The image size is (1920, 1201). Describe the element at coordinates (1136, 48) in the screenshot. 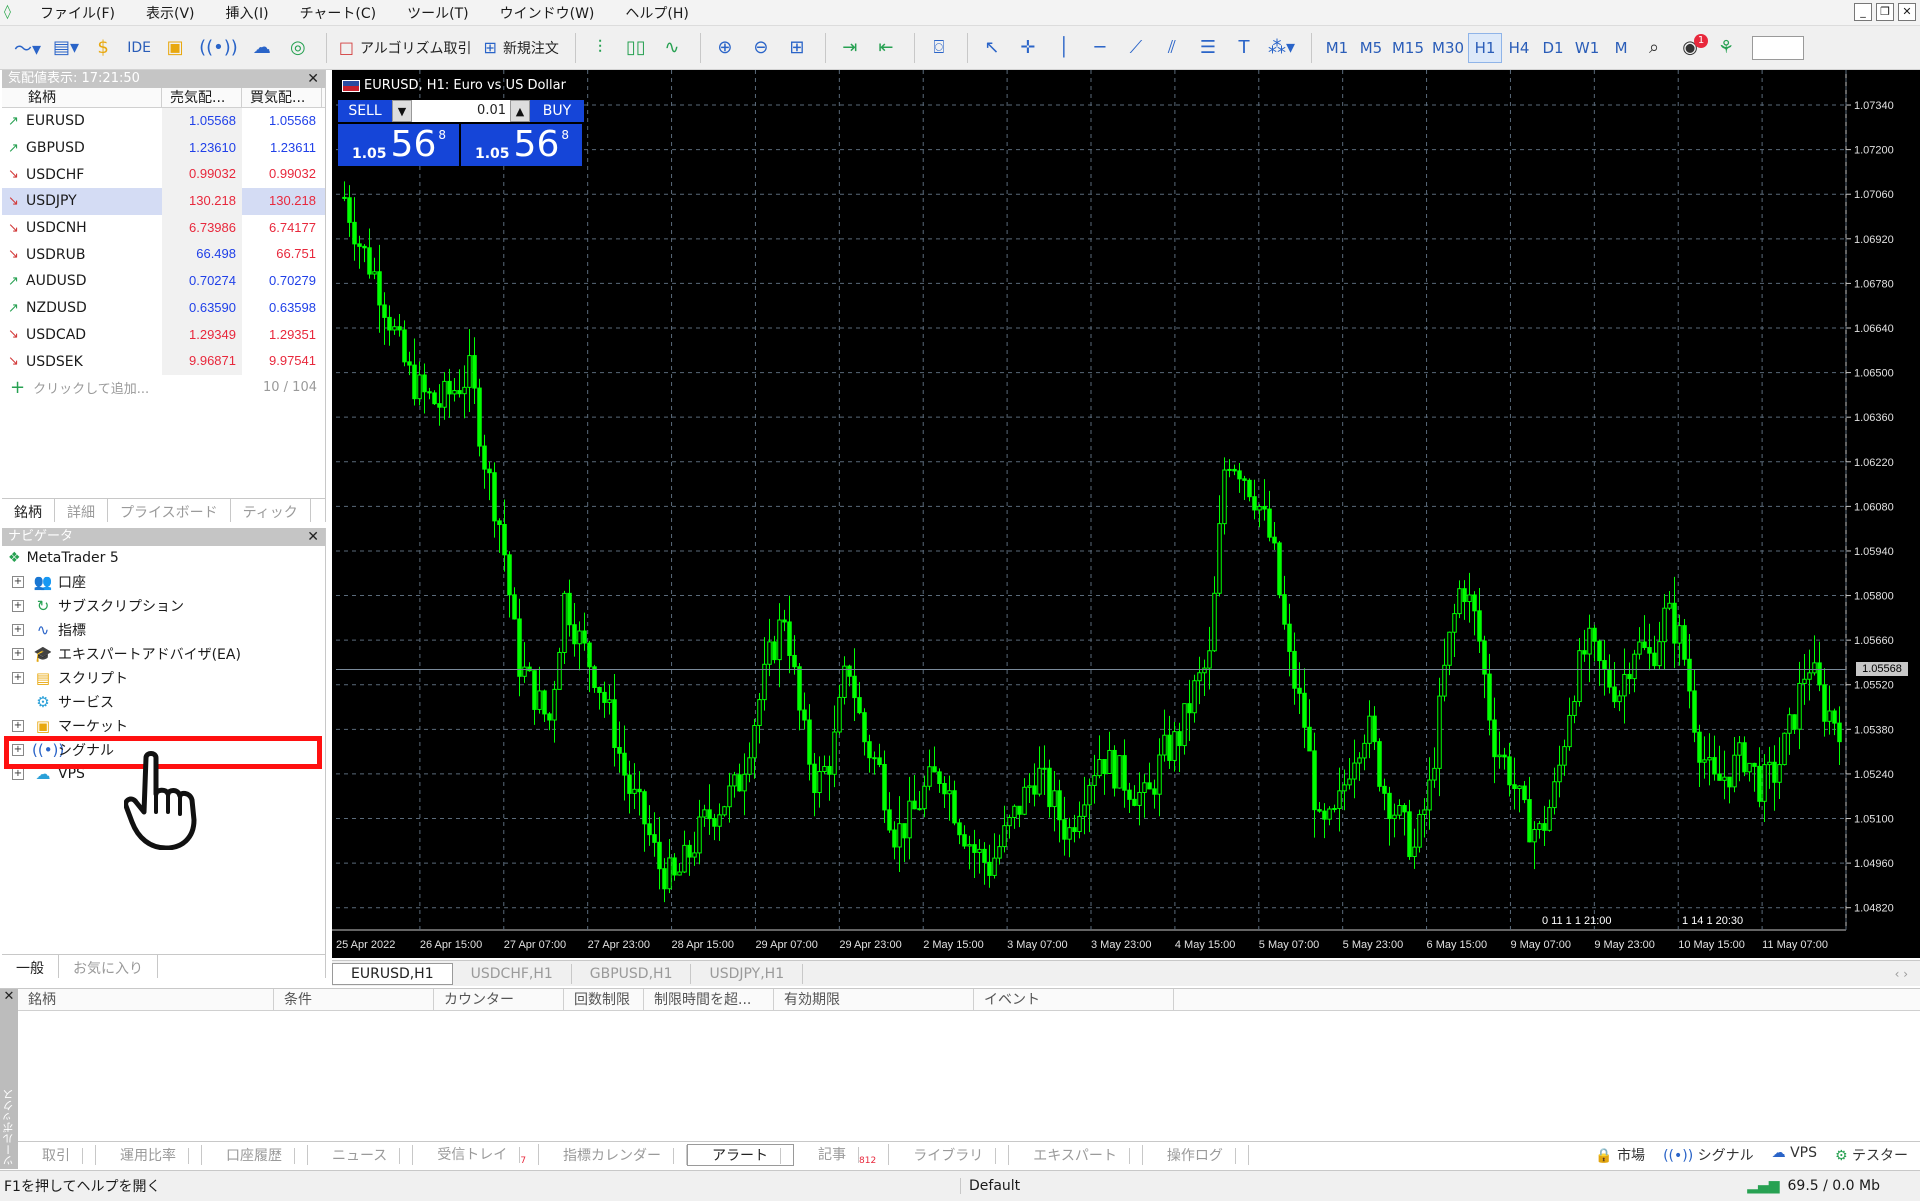

I see `trendline-icon: ⟋` at that location.